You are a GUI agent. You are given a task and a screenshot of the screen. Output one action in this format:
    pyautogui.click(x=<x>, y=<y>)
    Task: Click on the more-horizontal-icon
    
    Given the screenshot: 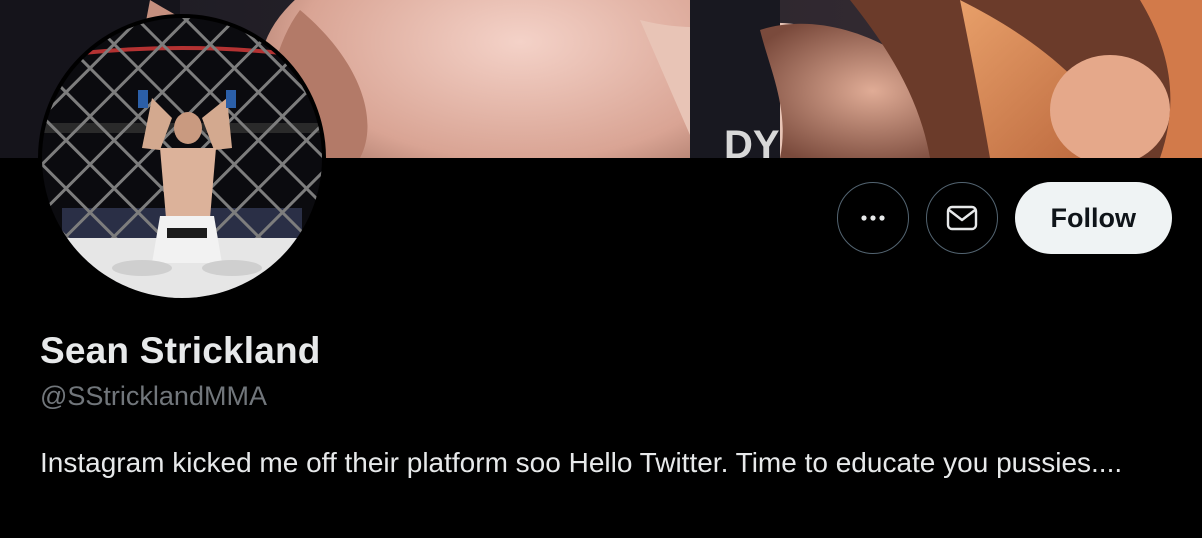 What is the action you would take?
    pyautogui.click(x=872, y=218)
    